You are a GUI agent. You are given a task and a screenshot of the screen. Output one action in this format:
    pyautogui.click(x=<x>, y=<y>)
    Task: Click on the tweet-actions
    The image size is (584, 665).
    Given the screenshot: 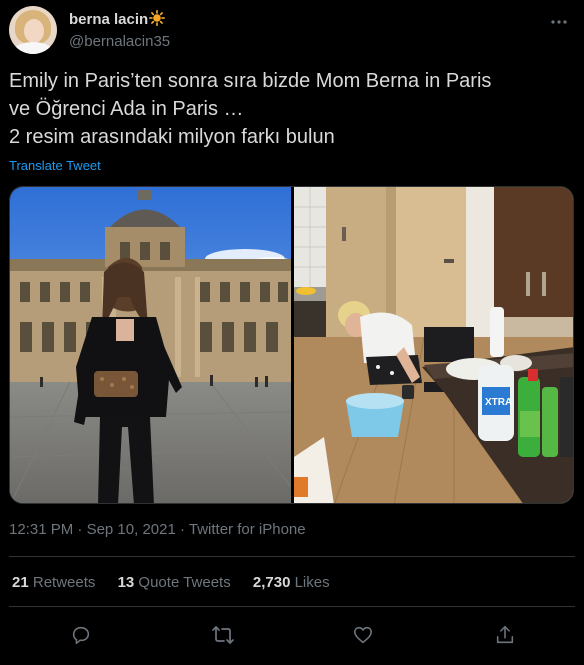 What is the action you would take?
    pyautogui.click(x=292, y=636)
    